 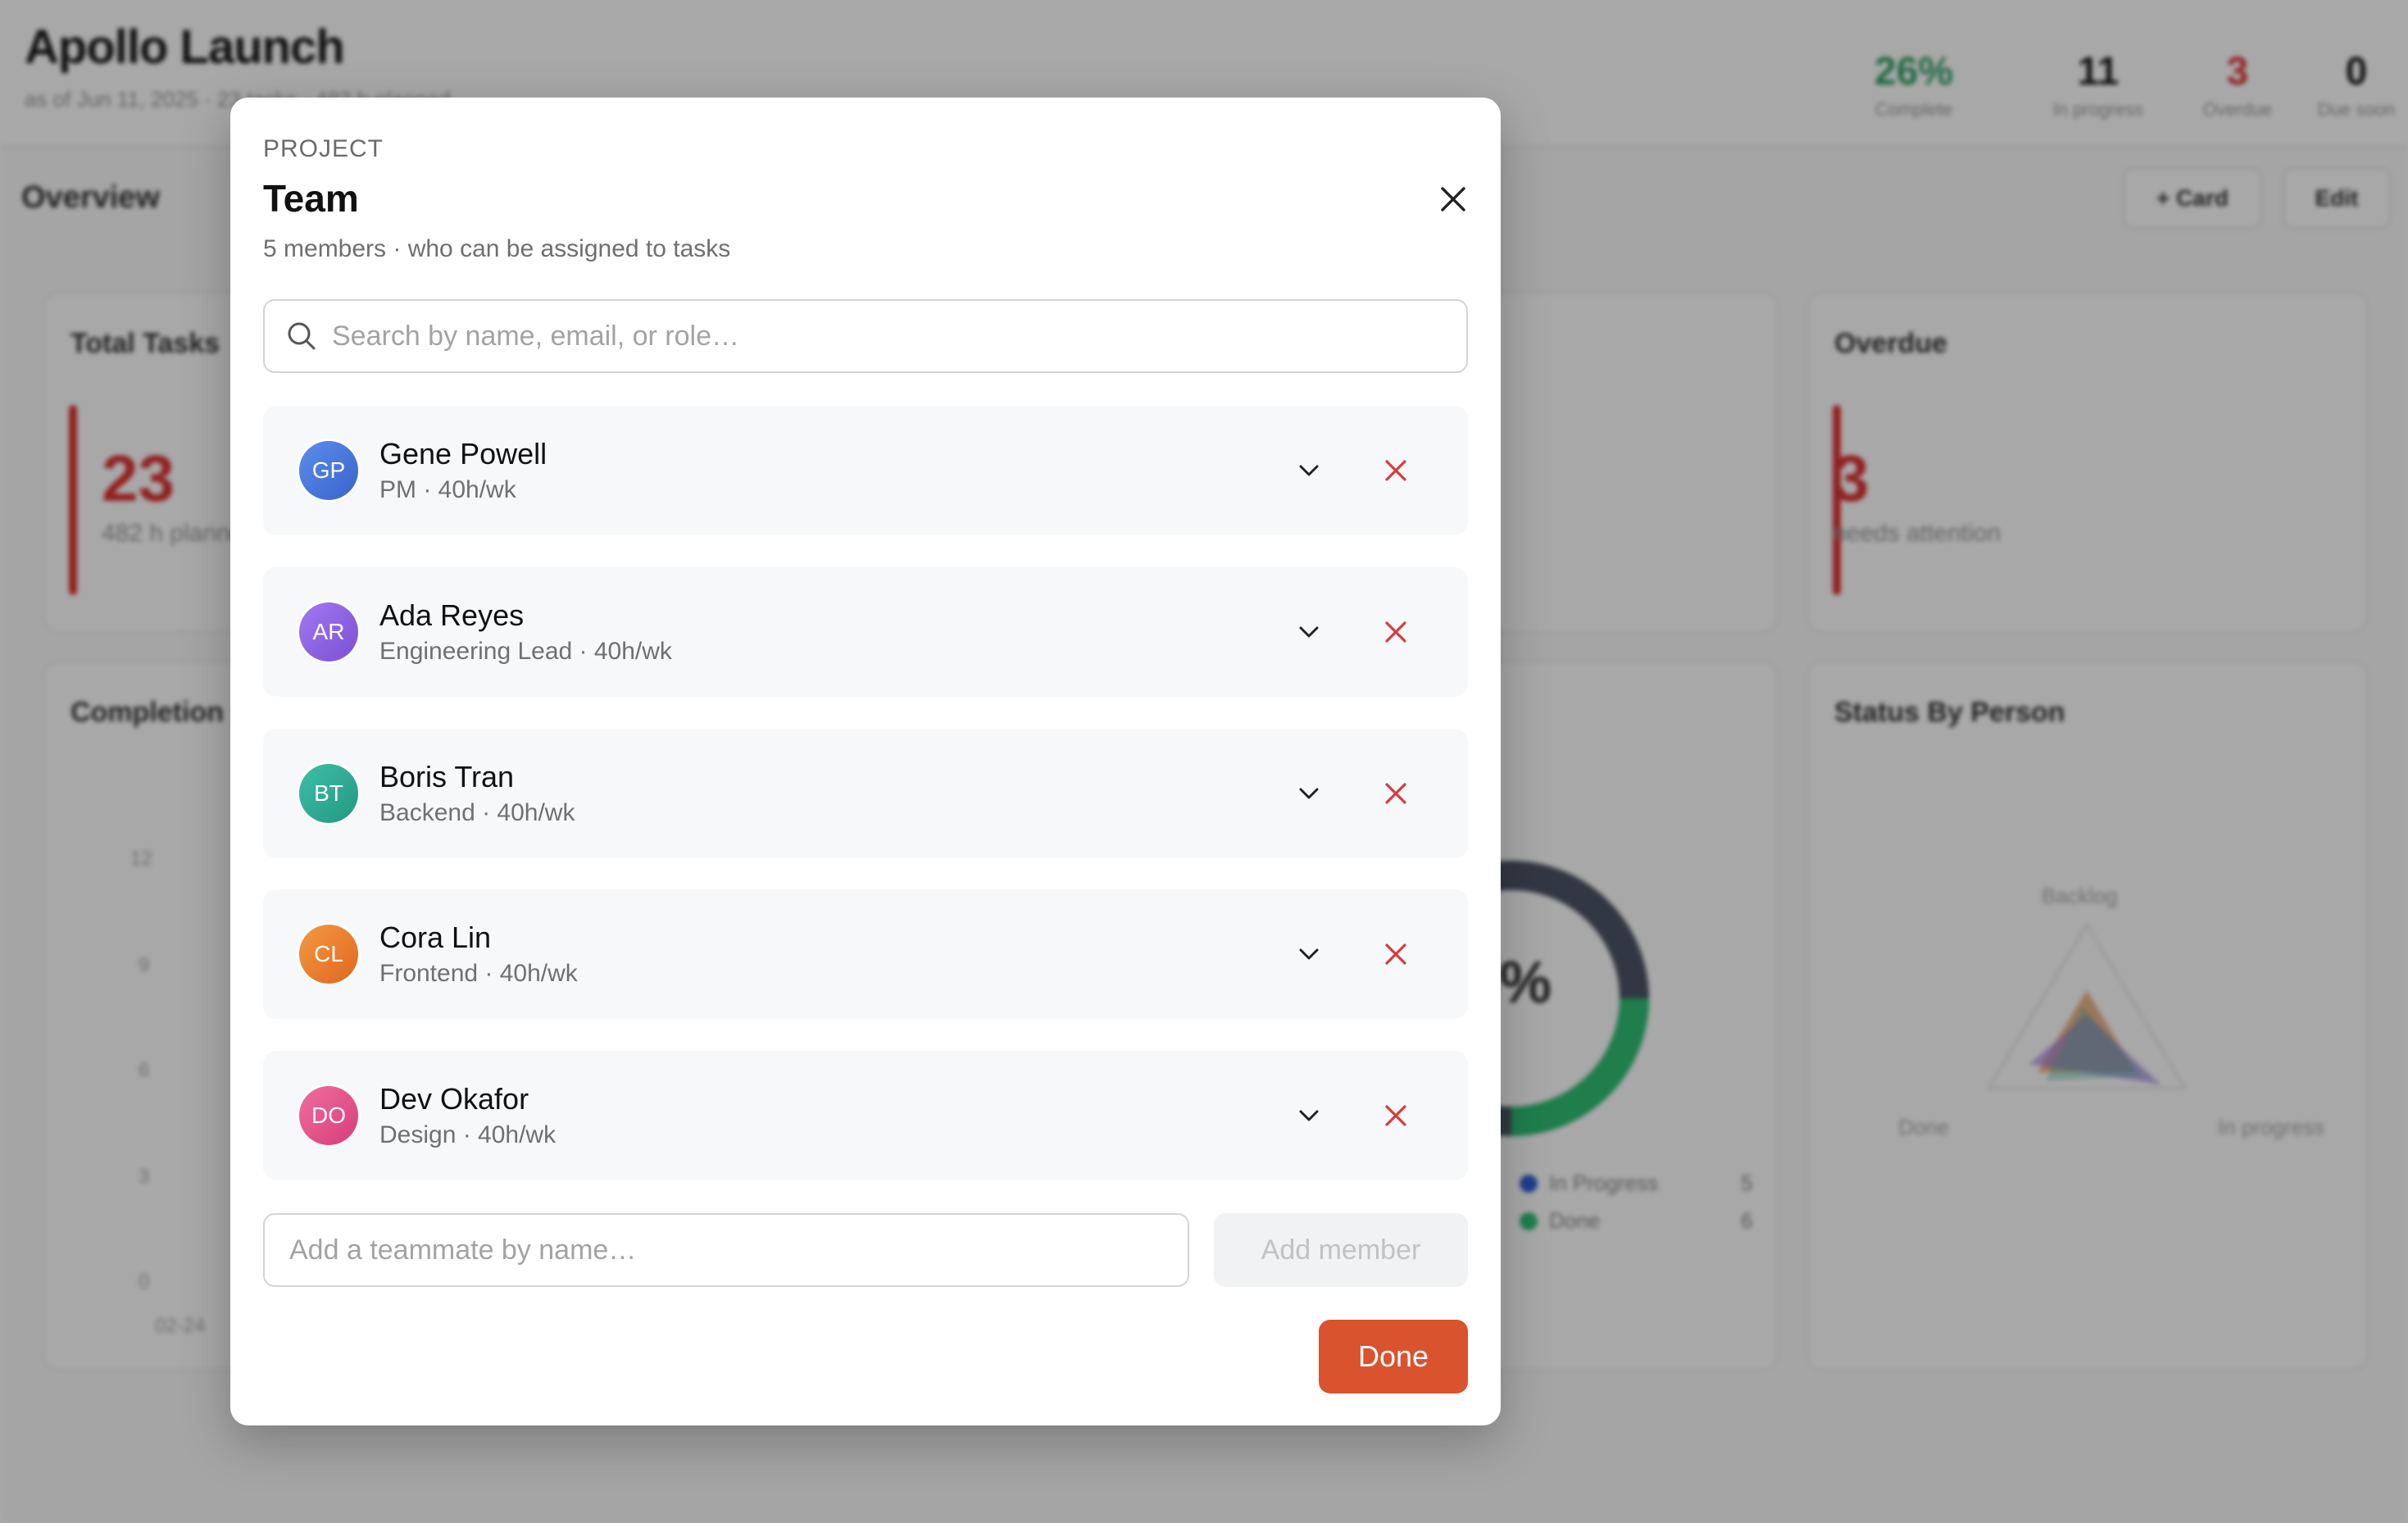 I want to click on avatar: AR, so click(x=328, y=631).